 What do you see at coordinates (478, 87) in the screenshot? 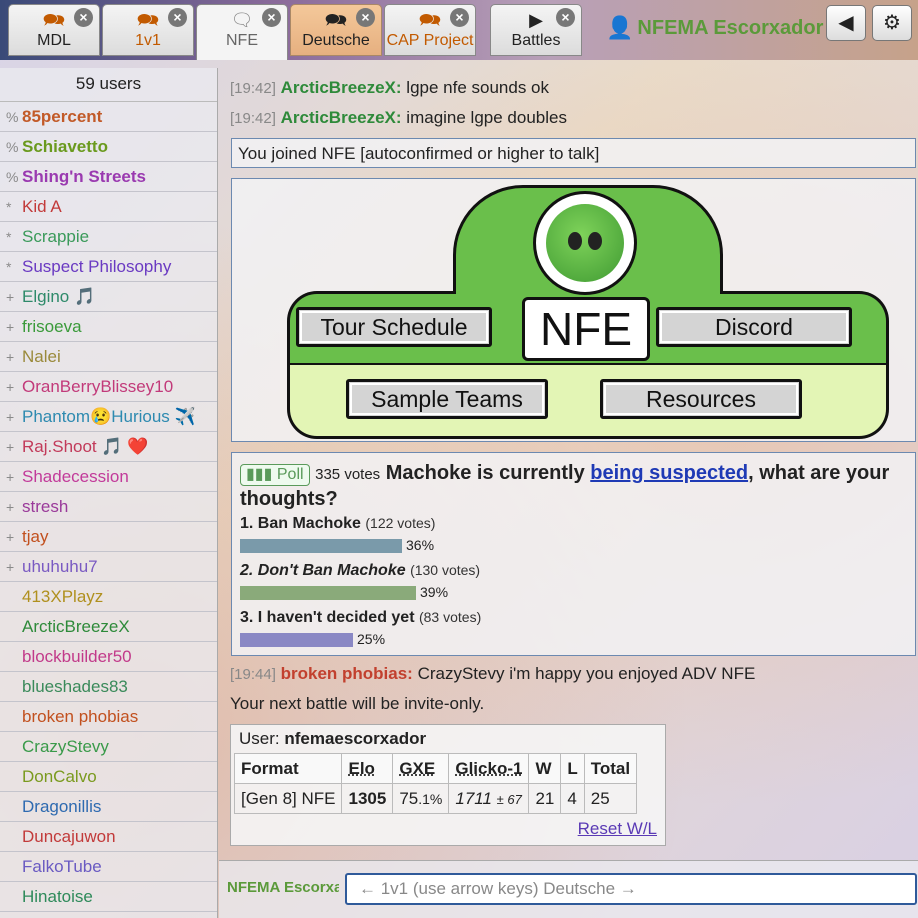
I see `message-text: lgpe nfe sounds ok` at bounding box center [478, 87].